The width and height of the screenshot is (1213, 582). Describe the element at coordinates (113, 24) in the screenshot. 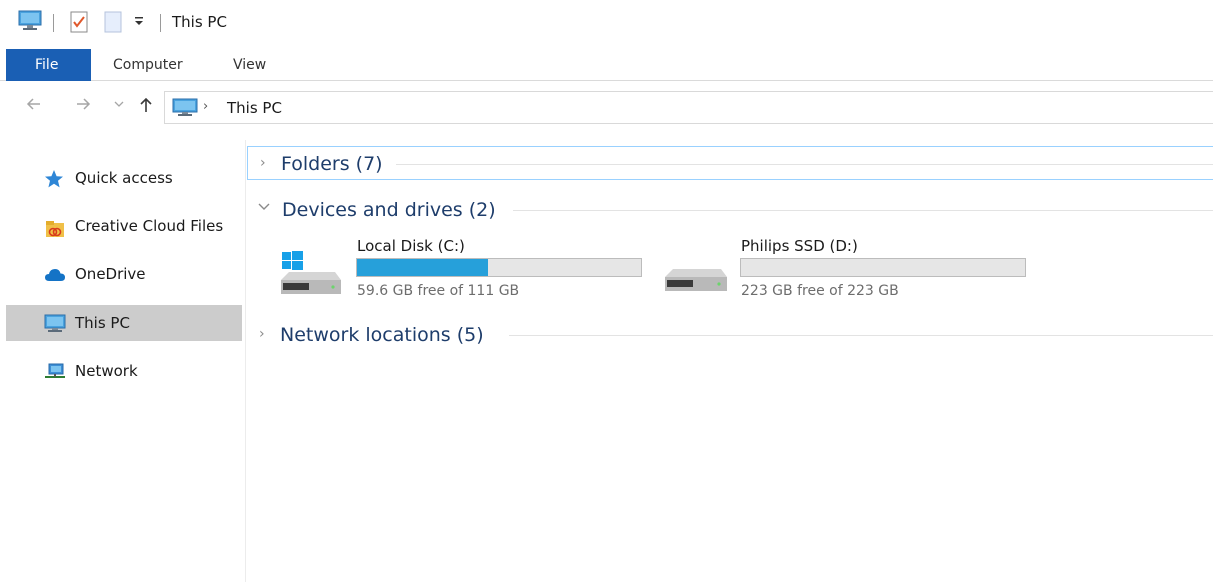

I see `new-folder-icon` at that location.